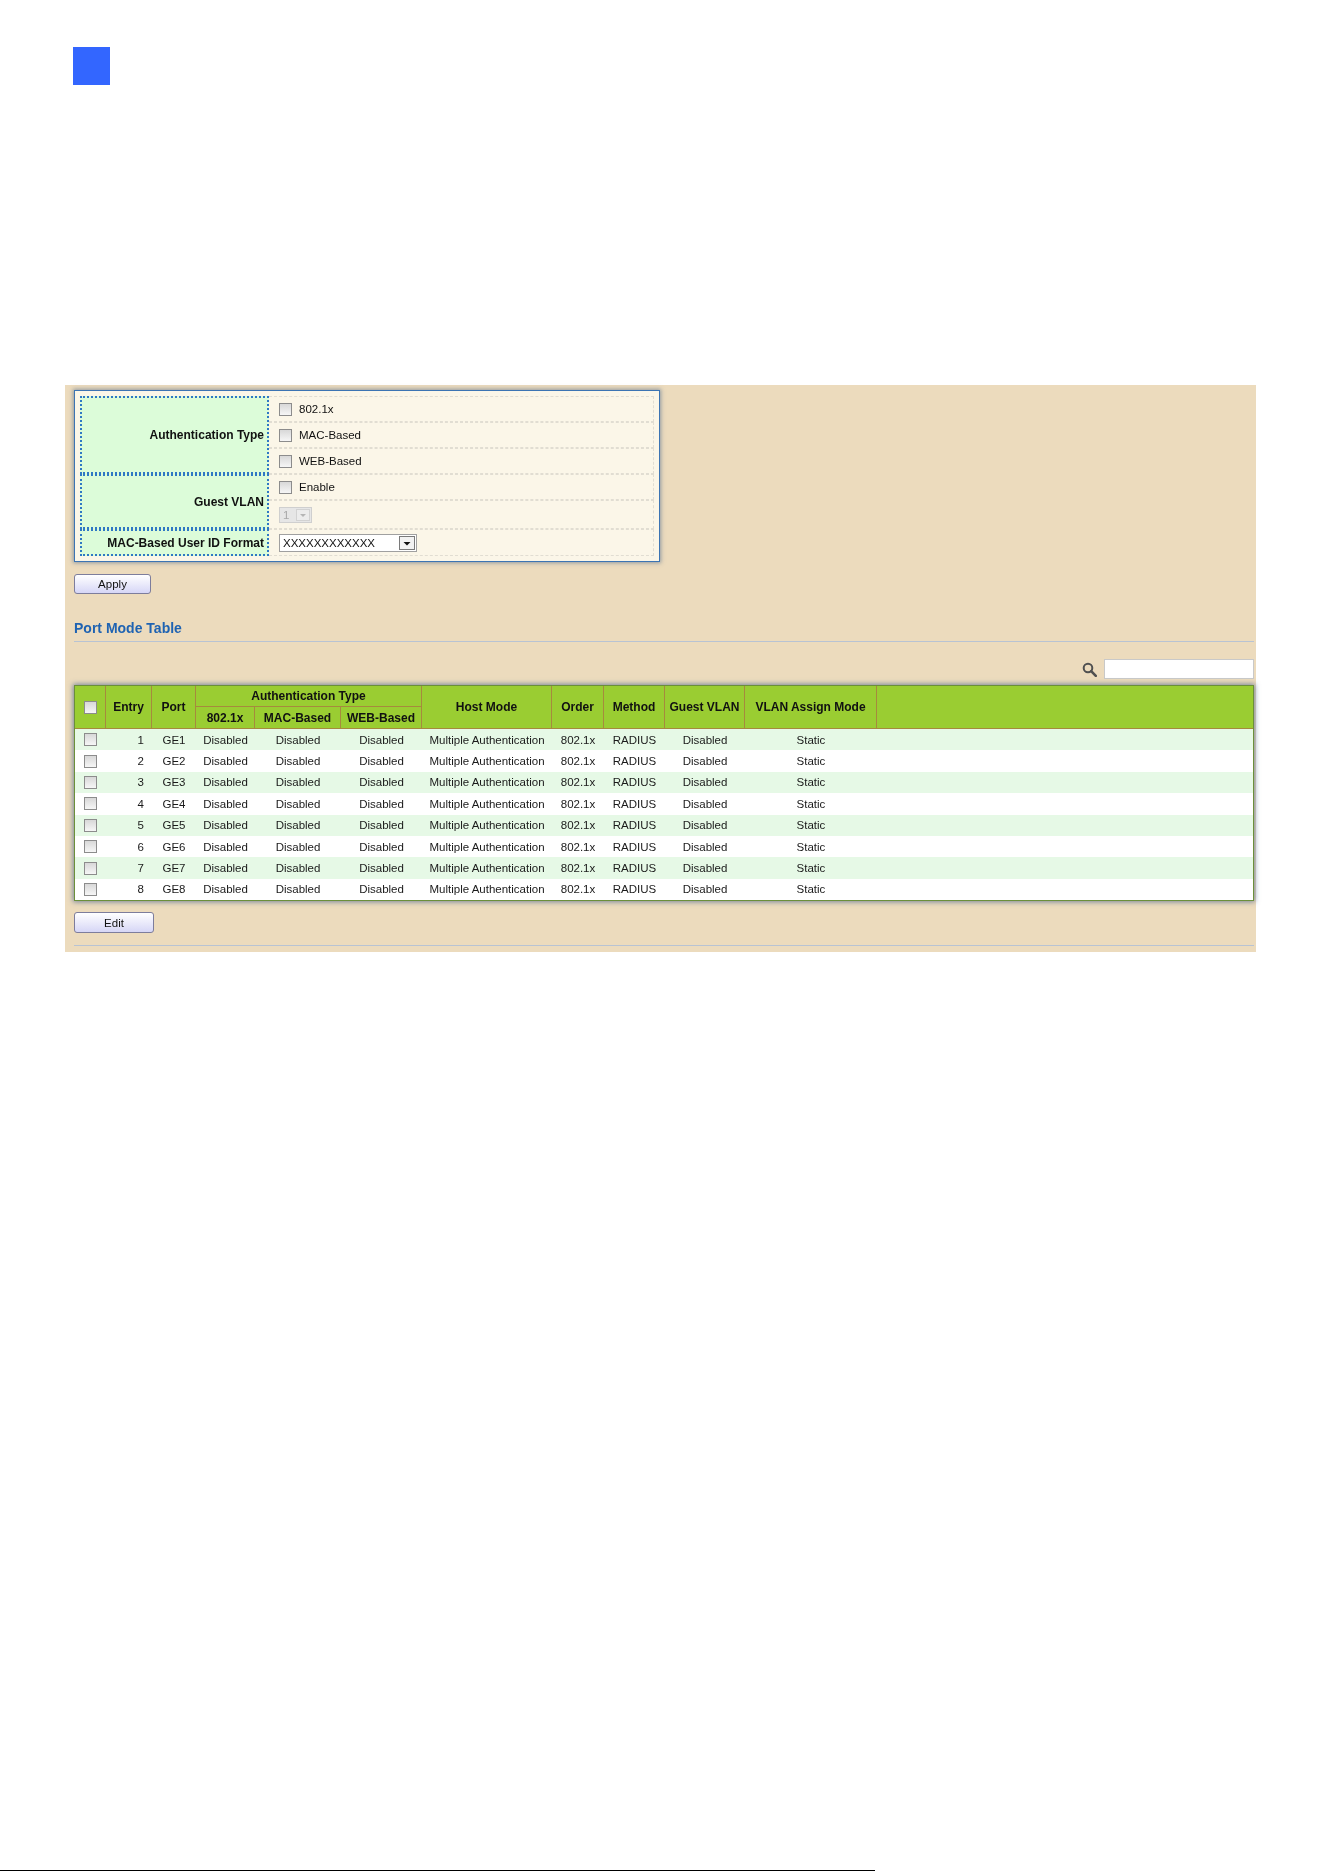 The width and height of the screenshot is (1324, 1872). Describe the element at coordinates (664, 889) in the screenshot. I see `table-row: 8 GE8 Disabled Disabled Disabled Multiple Authentication 802.1x RADIUS Disabled Static` at that location.